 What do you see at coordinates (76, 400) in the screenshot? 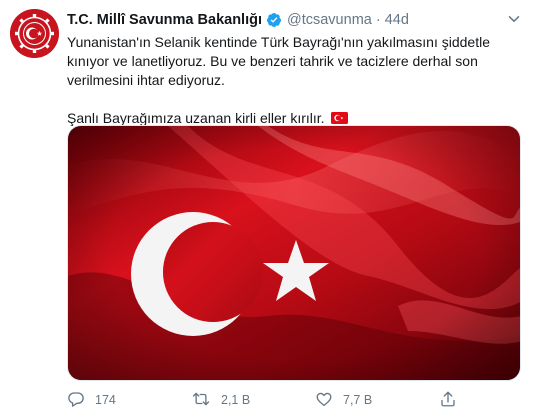
I see `reply-icon` at bounding box center [76, 400].